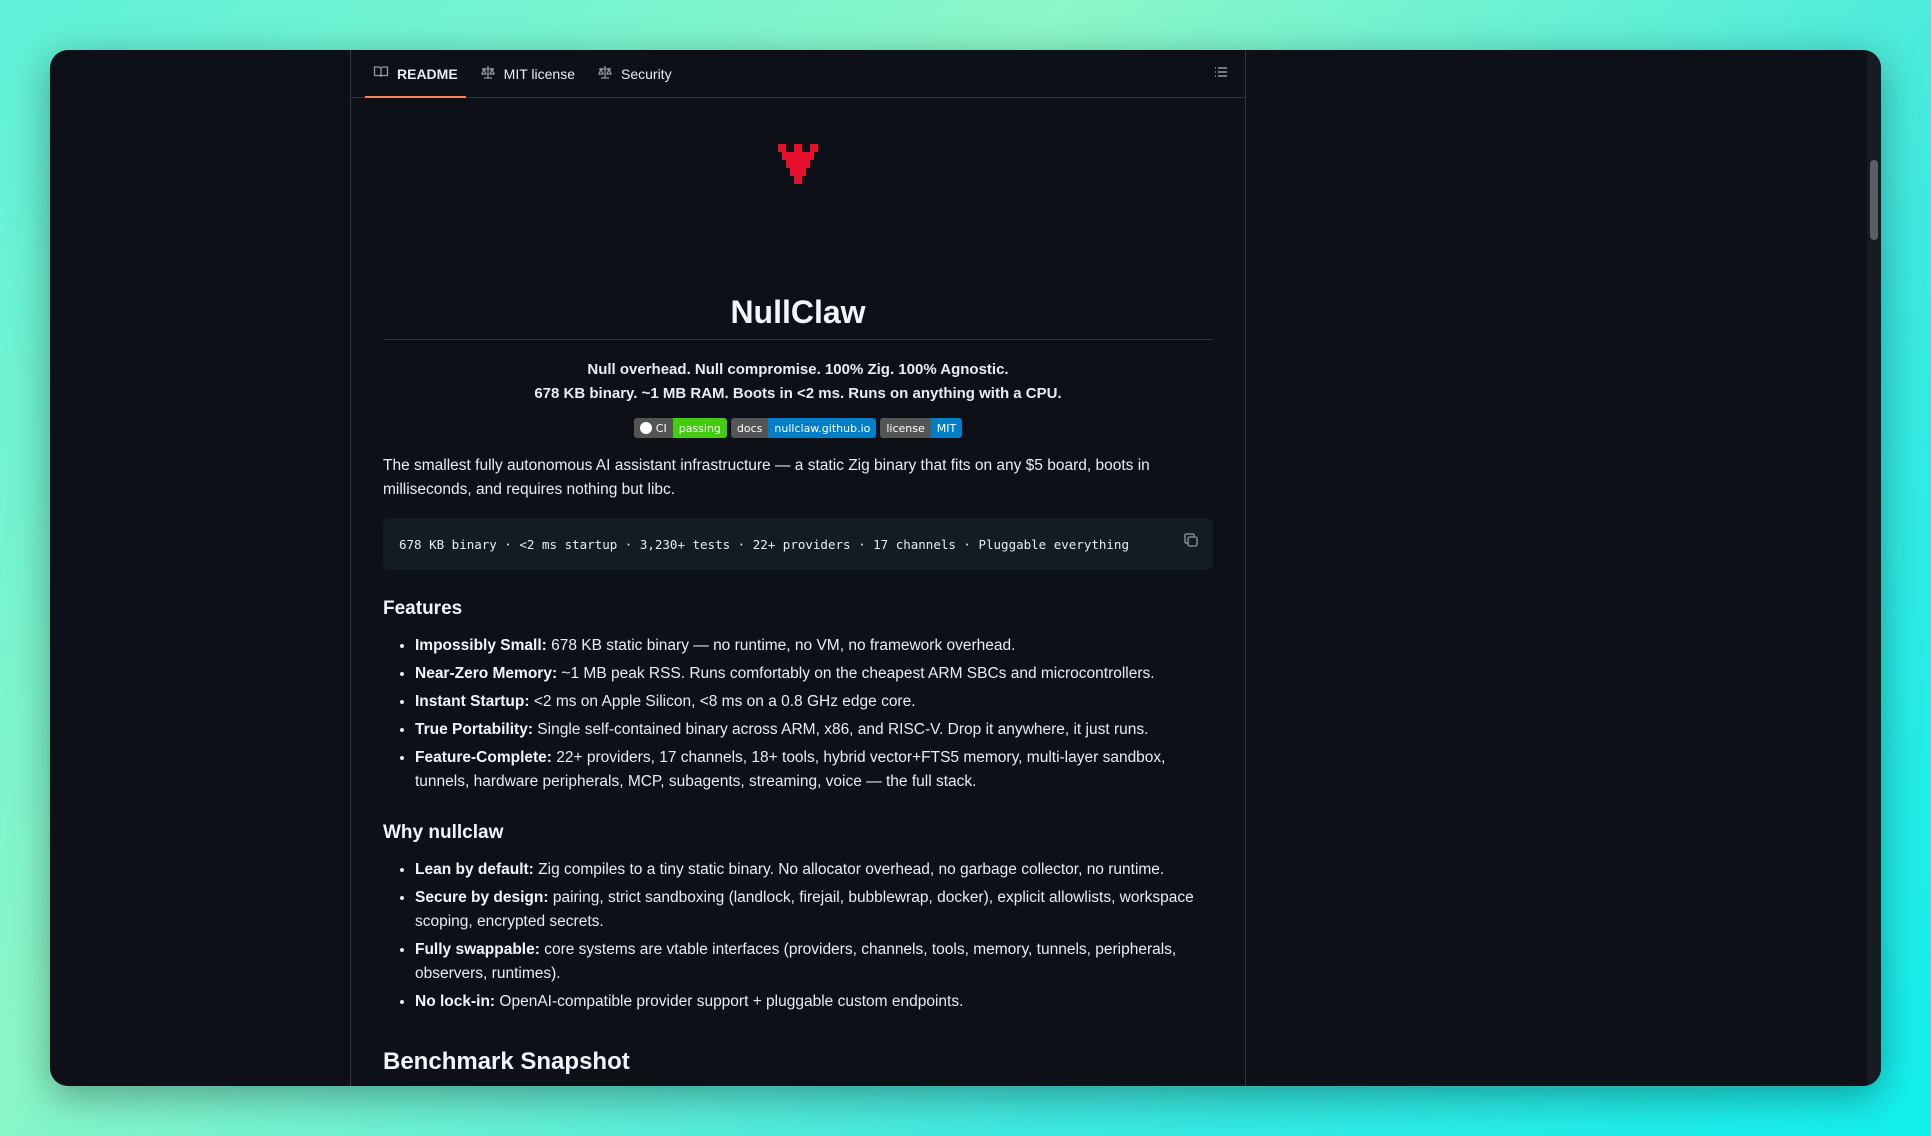 The width and height of the screenshot is (1931, 1136). What do you see at coordinates (699, 428) in the screenshot?
I see `ci-badge-status: passing` at bounding box center [699, 428].